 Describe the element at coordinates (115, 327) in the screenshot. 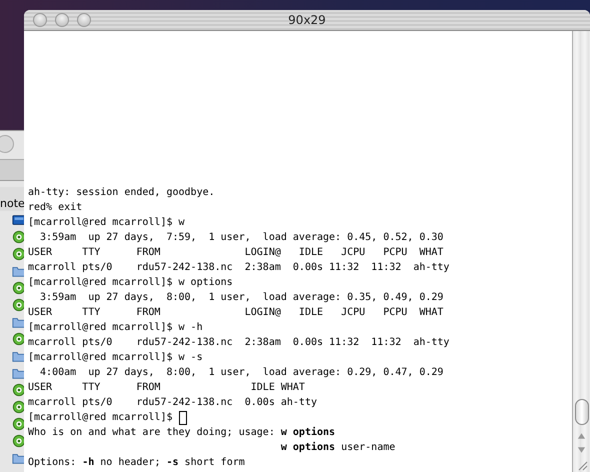

I see `terminal-line: [mcarroll@red mcarroll]$ w -h` at that location.